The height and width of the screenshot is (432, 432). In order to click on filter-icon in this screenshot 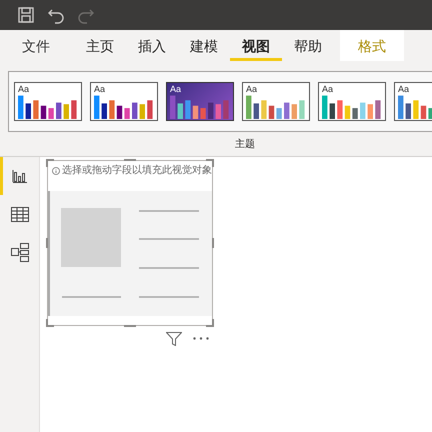, I will do `click(174, 339)`.